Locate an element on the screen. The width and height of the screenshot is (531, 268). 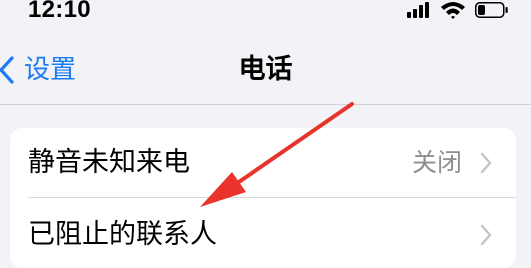
wifi-icon is located at coordinates (453, 10).